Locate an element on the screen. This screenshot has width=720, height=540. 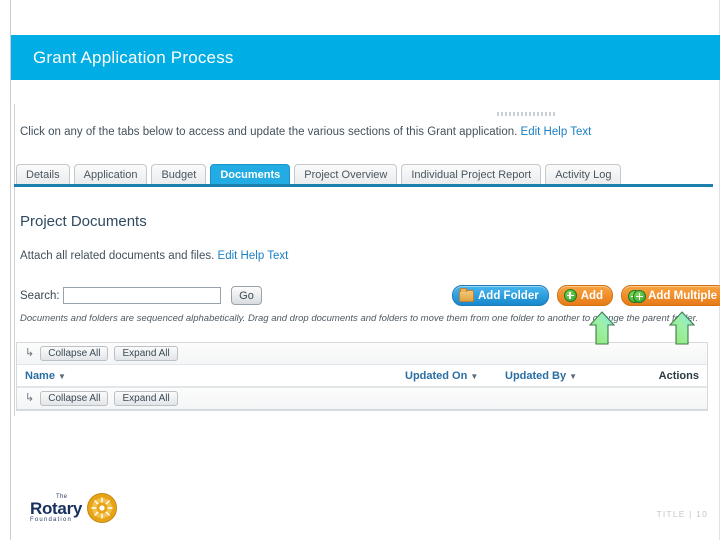
scan-artifact is located at coordinates (527, 114).